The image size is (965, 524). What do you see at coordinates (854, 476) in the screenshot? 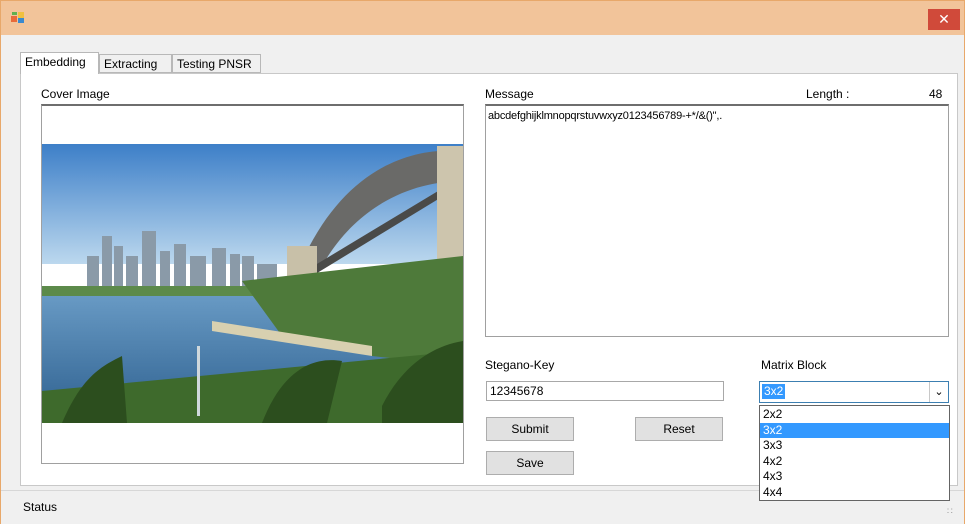
I see `dropdown-option-4x3: 4x3` at bounding box center [854, 476].